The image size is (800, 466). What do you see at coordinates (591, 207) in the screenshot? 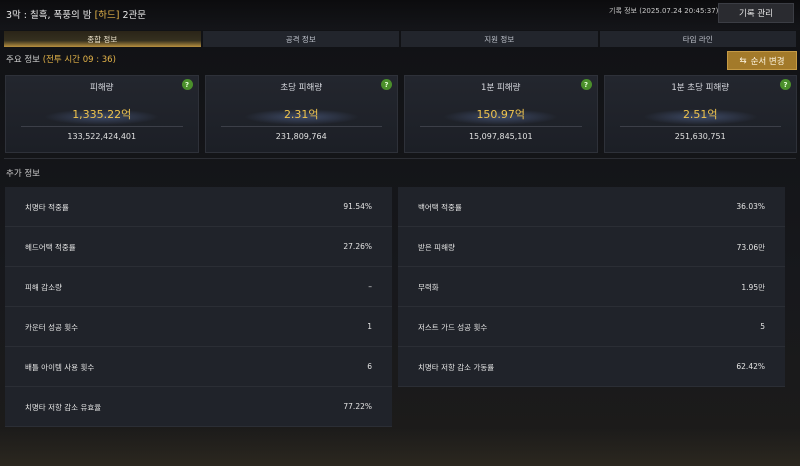
I see `stat-back-attack-rate: 백어택 적중률 36.03%` at bounding box center [591, 207].